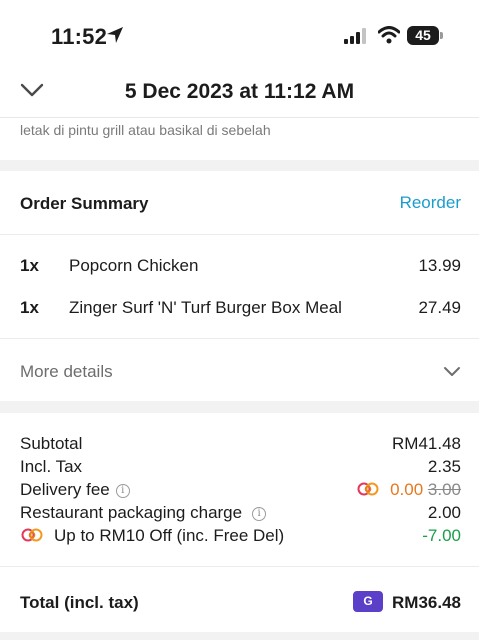 This screenshot has width=479, height=640. I want to click on delivery-fee-value: 0.00 3.00, so click(425, 490).